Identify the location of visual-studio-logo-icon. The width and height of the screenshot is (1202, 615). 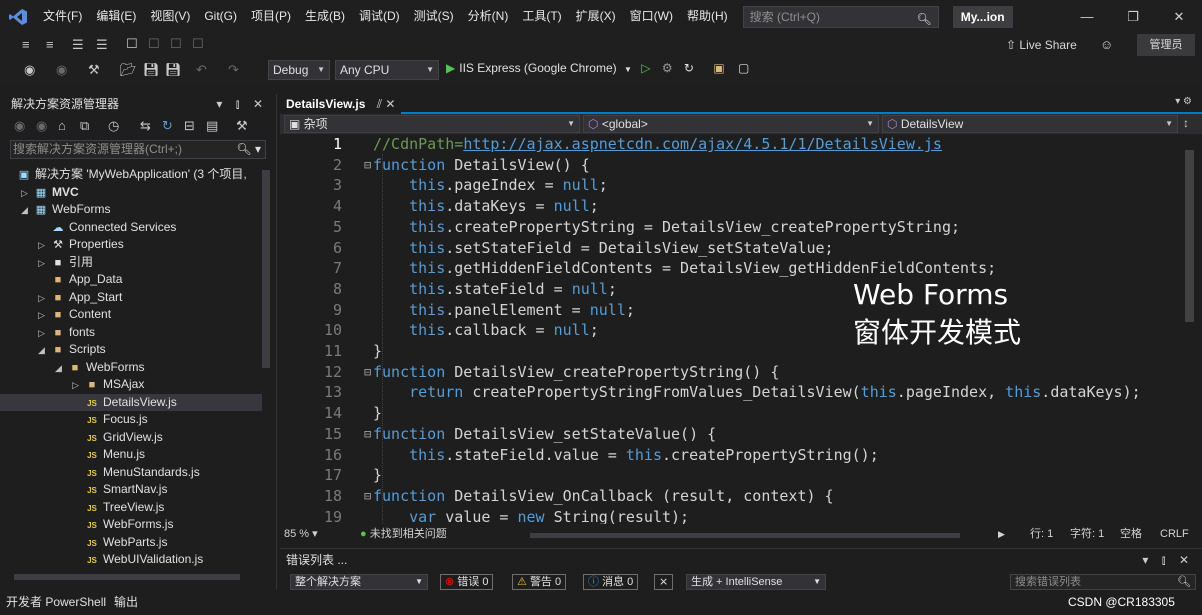
(18, 16).